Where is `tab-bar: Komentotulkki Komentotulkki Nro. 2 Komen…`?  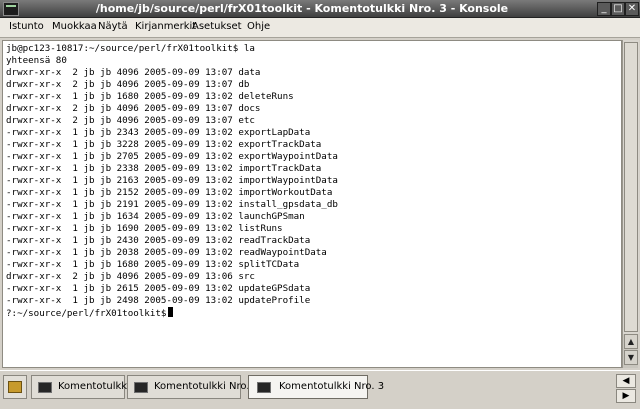 tab-bar: Komentotulkki Komentotulkki Nro. 2 Komen… is located at coordinates (320, 389).